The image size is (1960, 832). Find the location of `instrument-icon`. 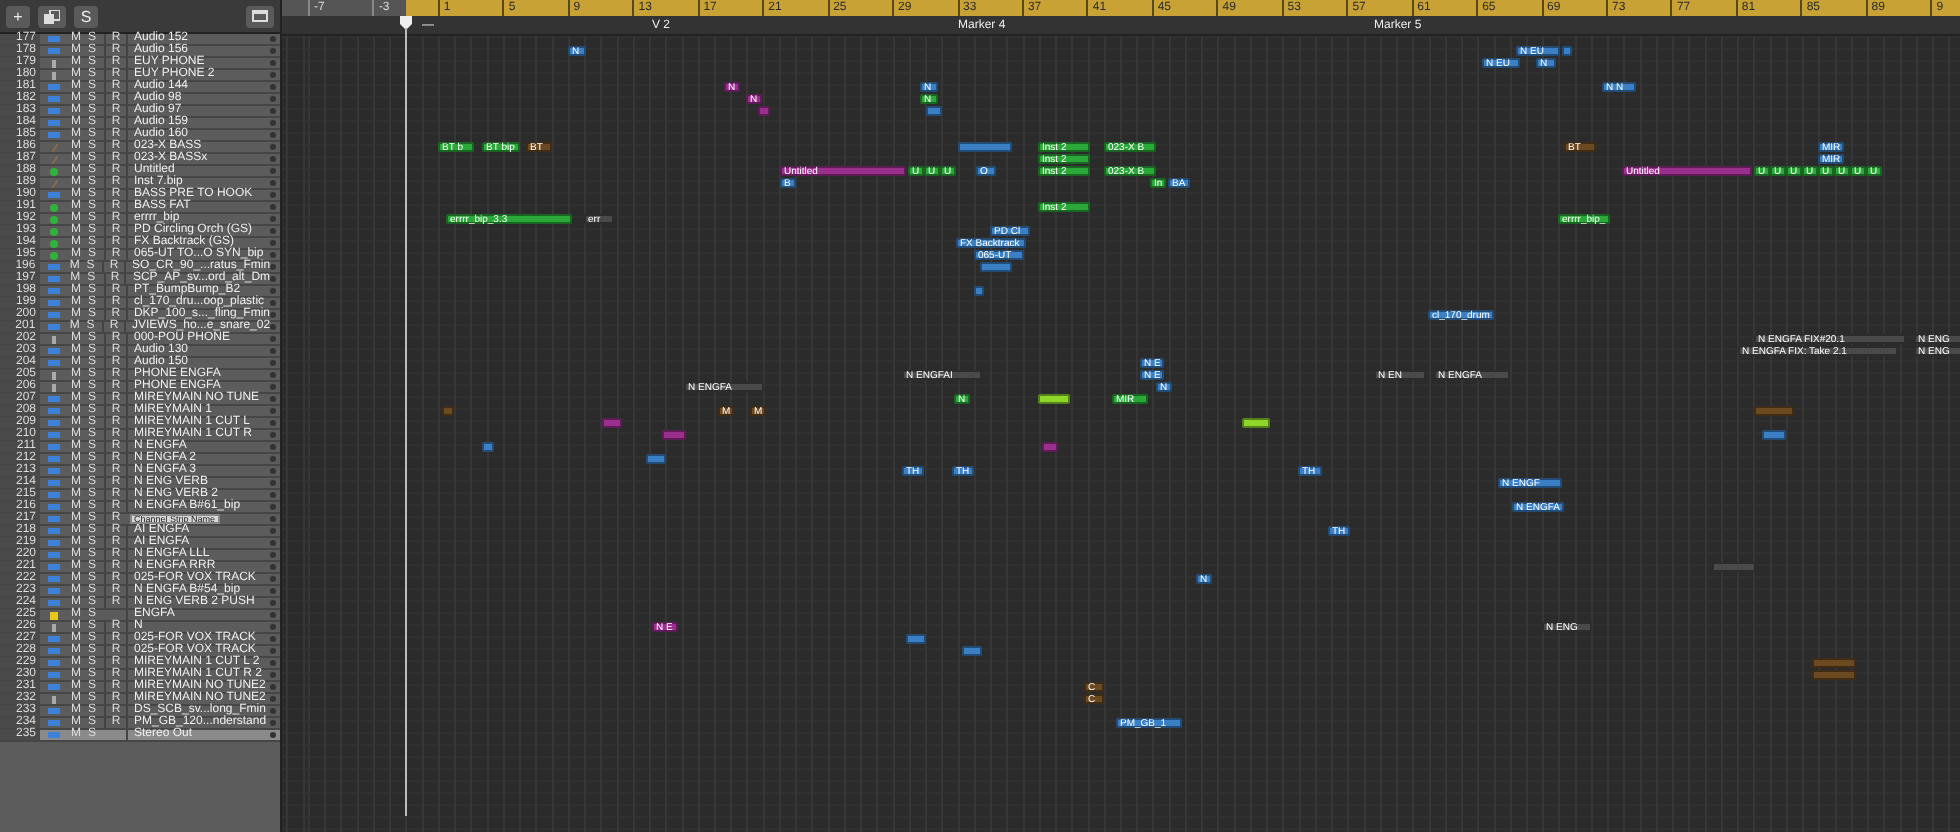

instrument-icon is located at coordinates (54, 171).